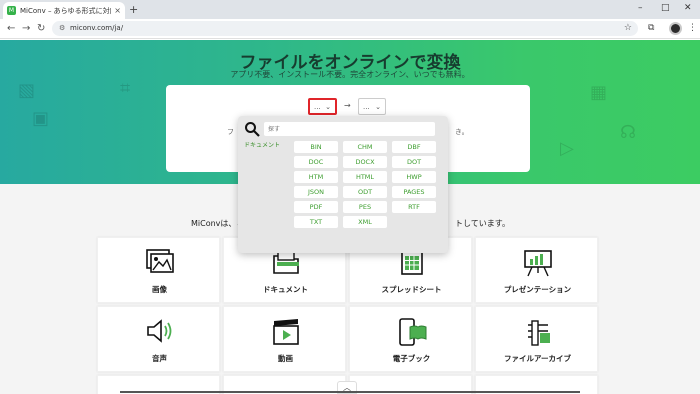 The image size is (700, 394). Describe the element at coordinates (688, 8) in the screenshot. I see `close-window-icon: ✕` at that location.